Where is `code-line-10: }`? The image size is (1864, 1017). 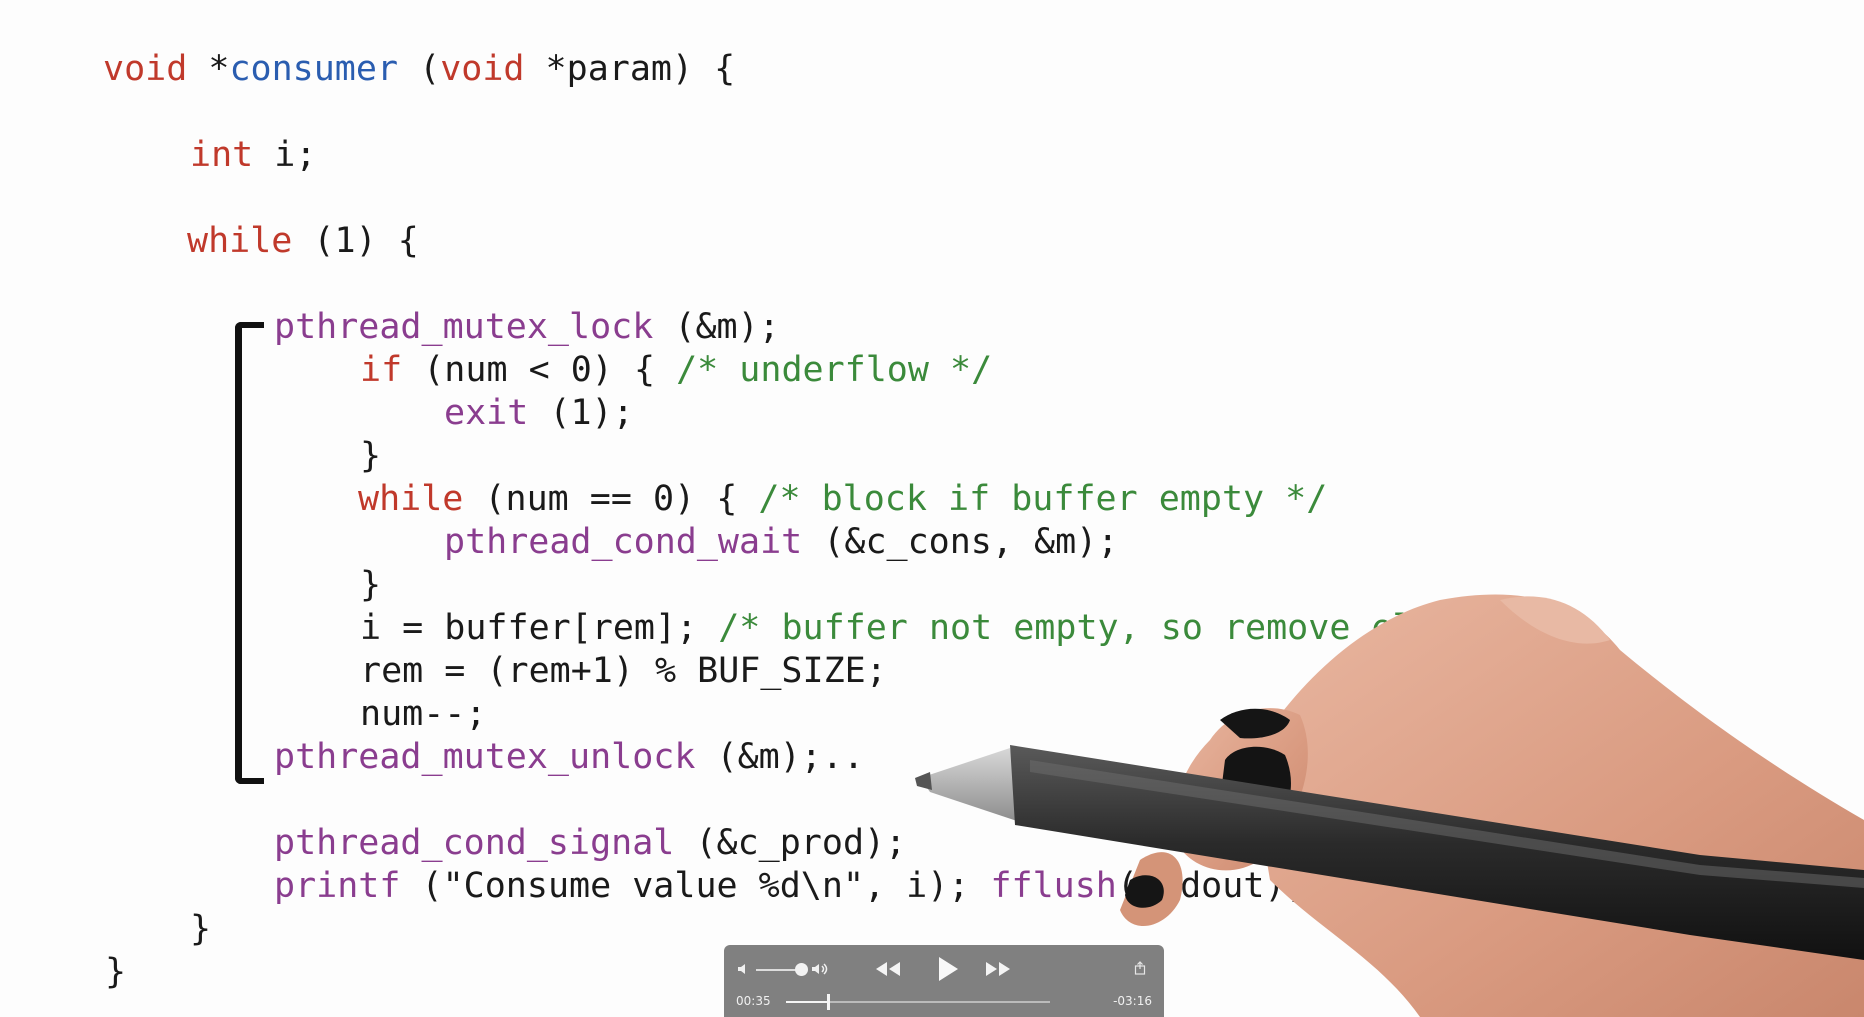
code-line-10: } is located at coordinates (370, 585).